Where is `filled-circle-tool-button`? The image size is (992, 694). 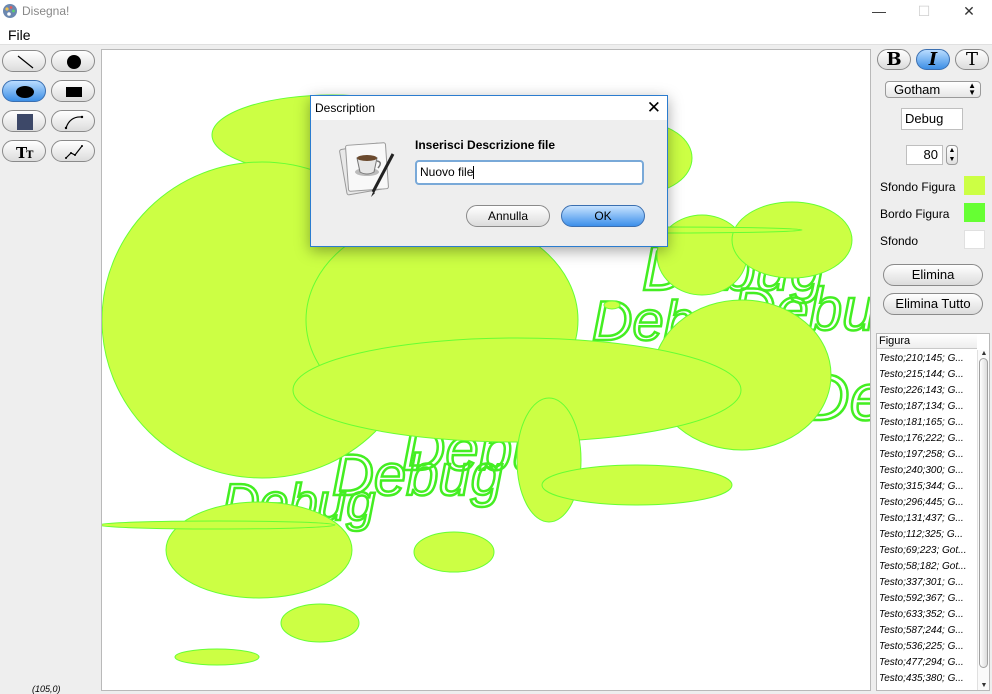 filled-circle-tool-button is located at coordinates (73, 61).